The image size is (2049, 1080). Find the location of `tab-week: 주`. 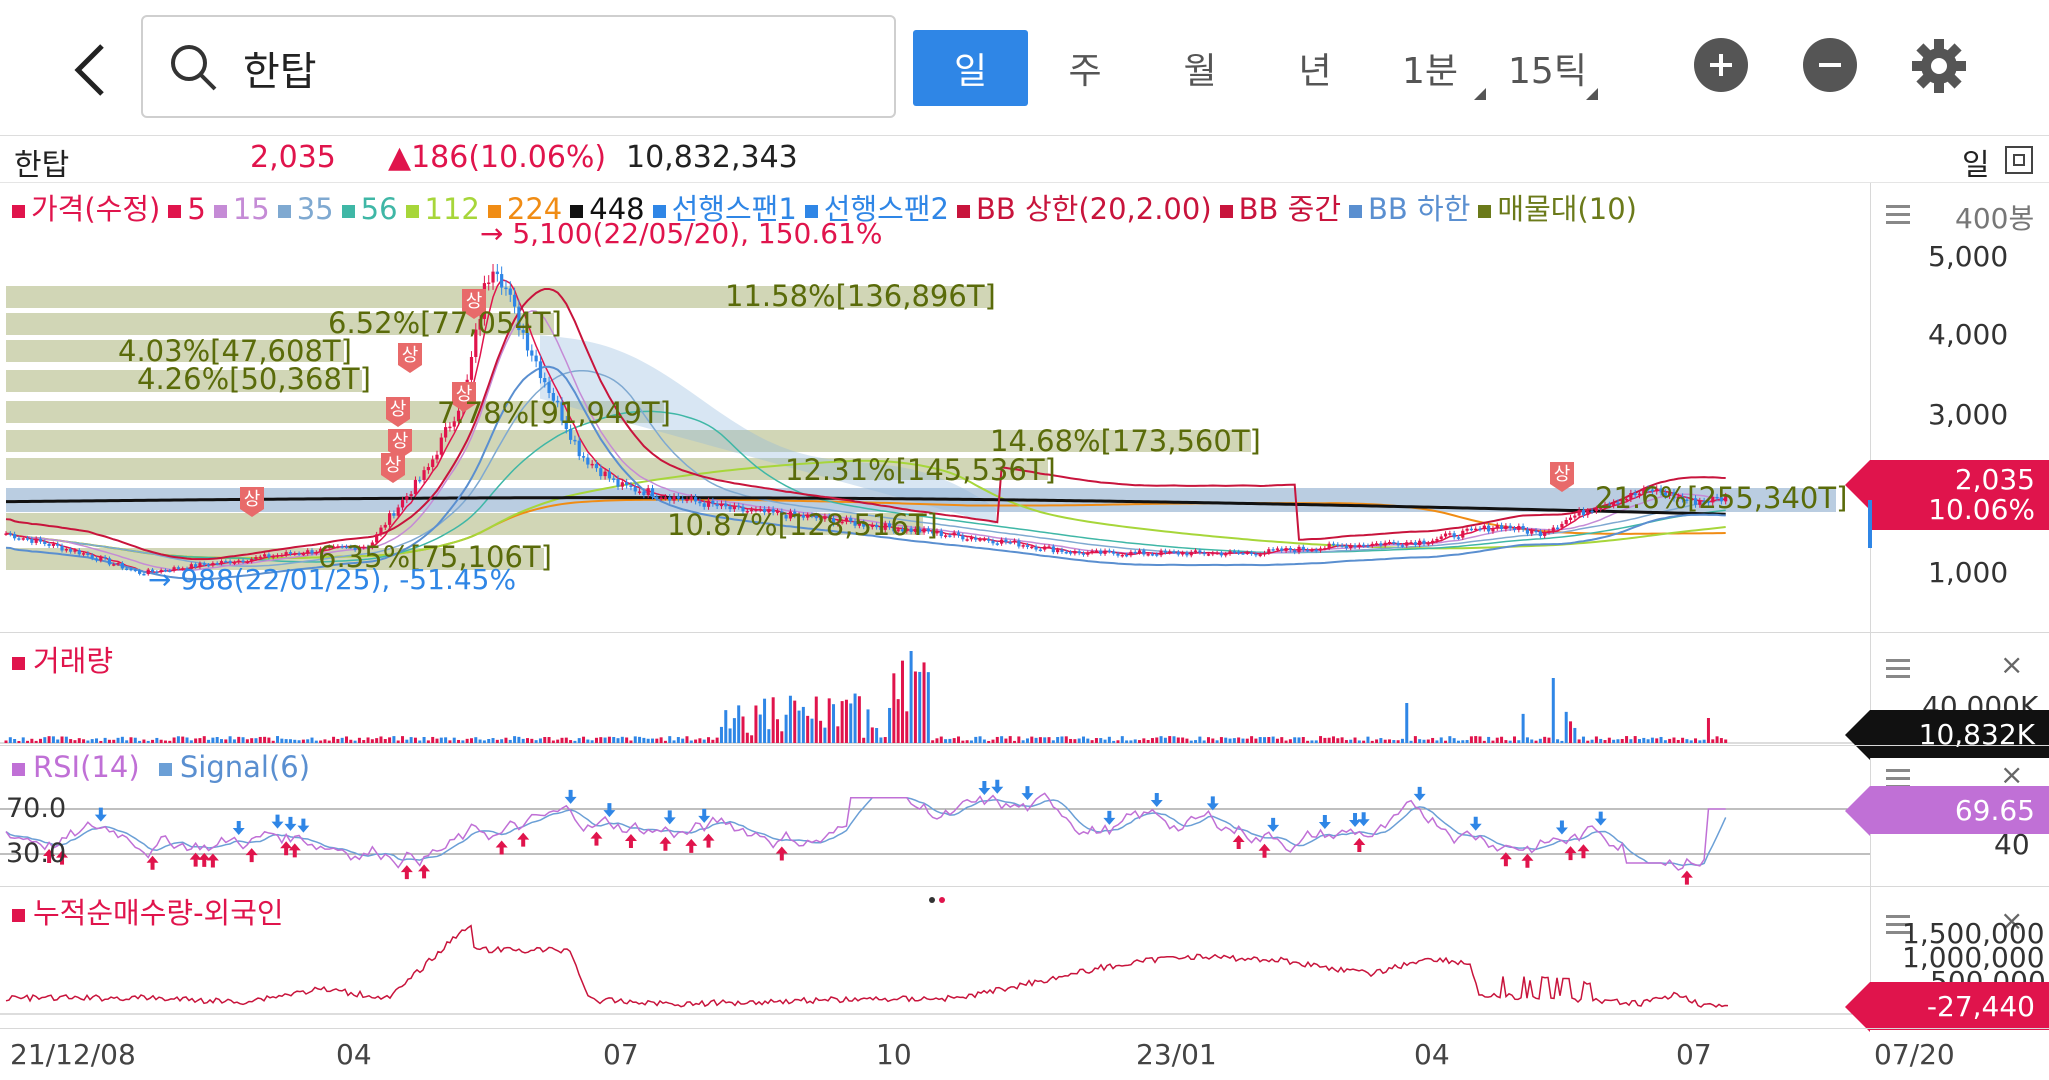

tab-week: 주 is located at coordinates (1085, 68).